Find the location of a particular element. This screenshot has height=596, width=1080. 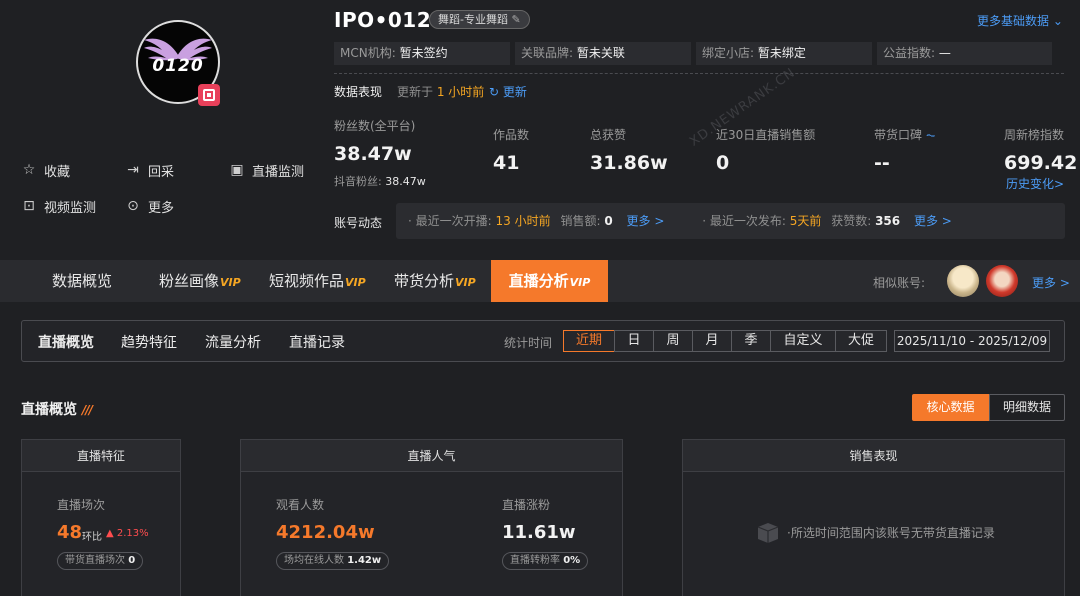

segment-promo: 大促 is located at coordinates (861, 341).